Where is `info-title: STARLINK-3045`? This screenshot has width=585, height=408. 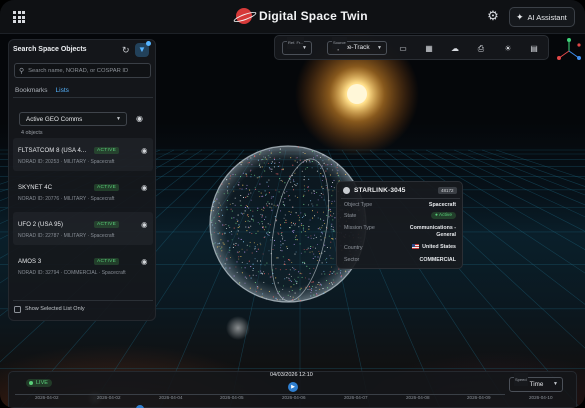
info-title: STARLINK-3045 is located at coordinates (380, 190).